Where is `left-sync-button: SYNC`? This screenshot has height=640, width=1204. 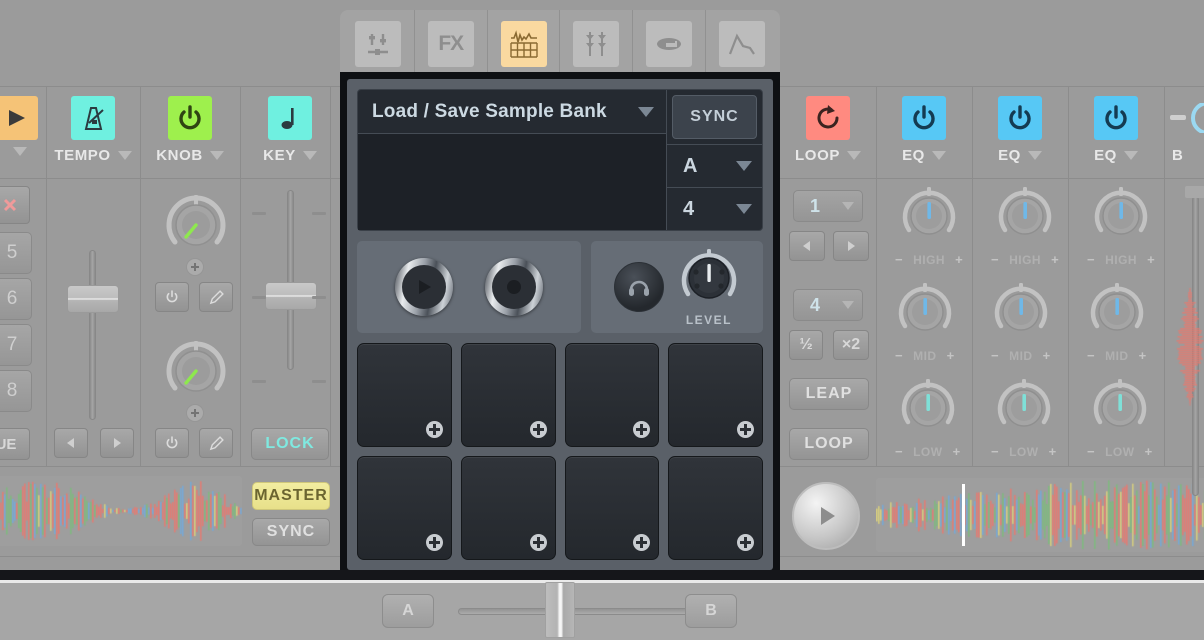 left-sync-button: SYNC is located at coordinates (291, 532).